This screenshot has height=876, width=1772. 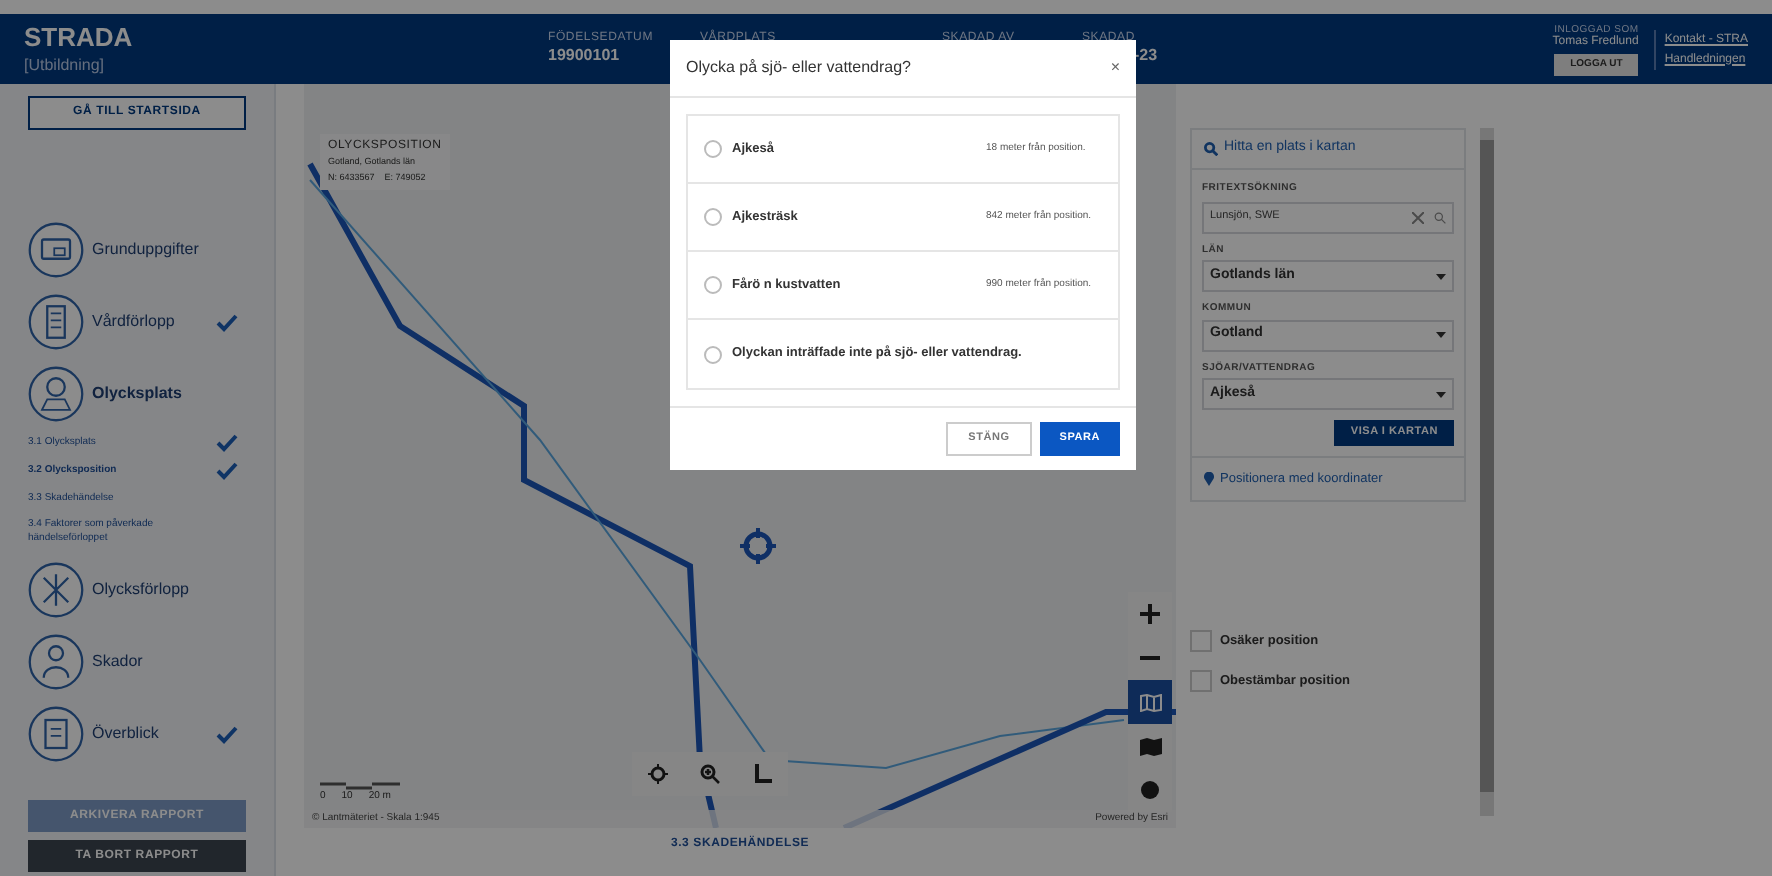 I want to click on app-name: STRADA, so click(x=79, y=39).